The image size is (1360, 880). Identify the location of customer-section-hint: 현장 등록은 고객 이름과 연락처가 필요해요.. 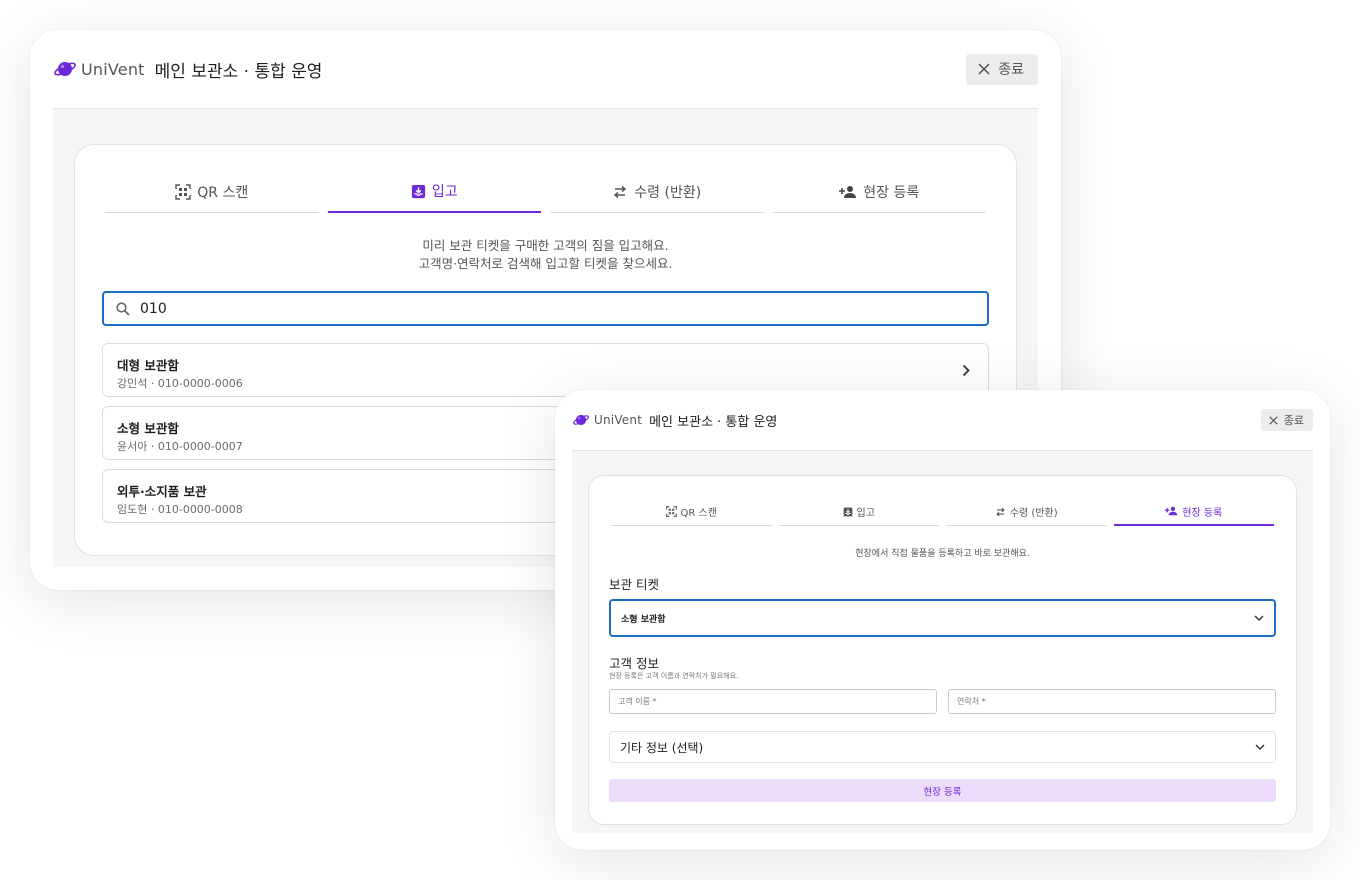
(674, 676).